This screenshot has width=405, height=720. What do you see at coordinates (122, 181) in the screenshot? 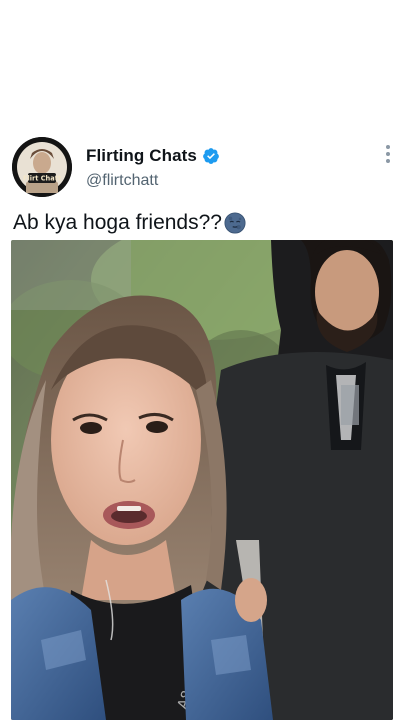
I see `account-handle: @flirtchatt` at bounding box center [122, 181].